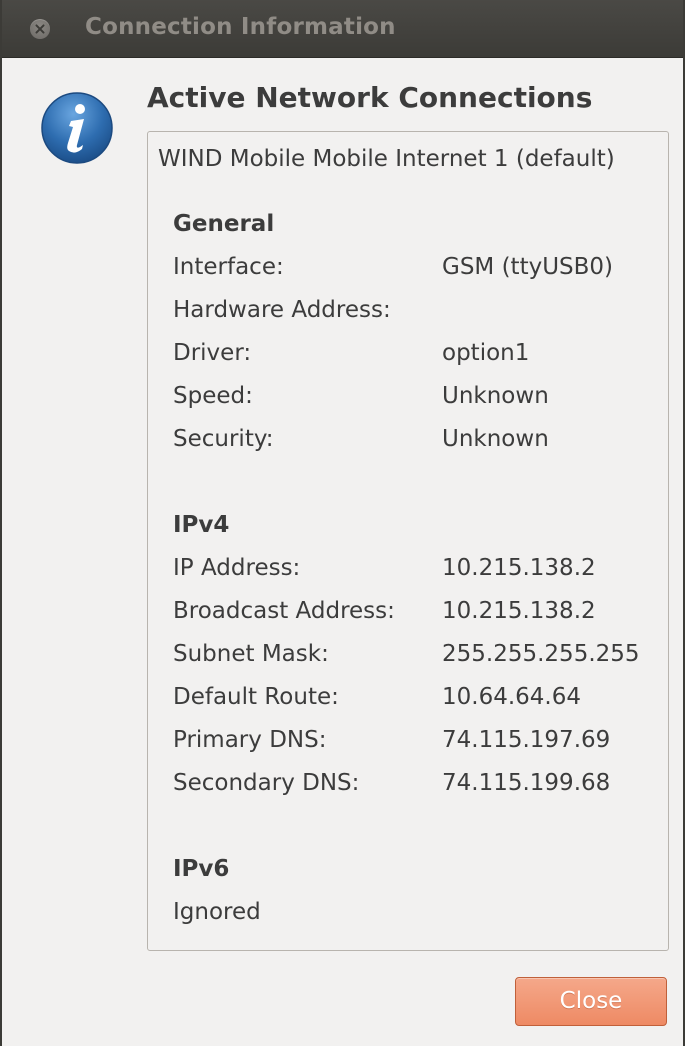 This screenshot has height=1046, width=685. What do you see at coordinates (526, 783) in the screenshot?
I see `secondary-dns-value: 74.115.199.68` at bounding box center [526, 783].